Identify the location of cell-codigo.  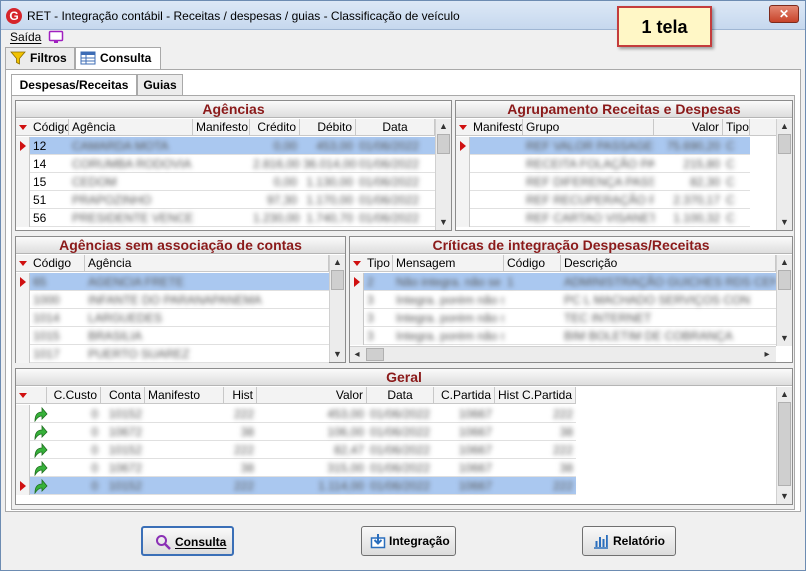
(532, 336).